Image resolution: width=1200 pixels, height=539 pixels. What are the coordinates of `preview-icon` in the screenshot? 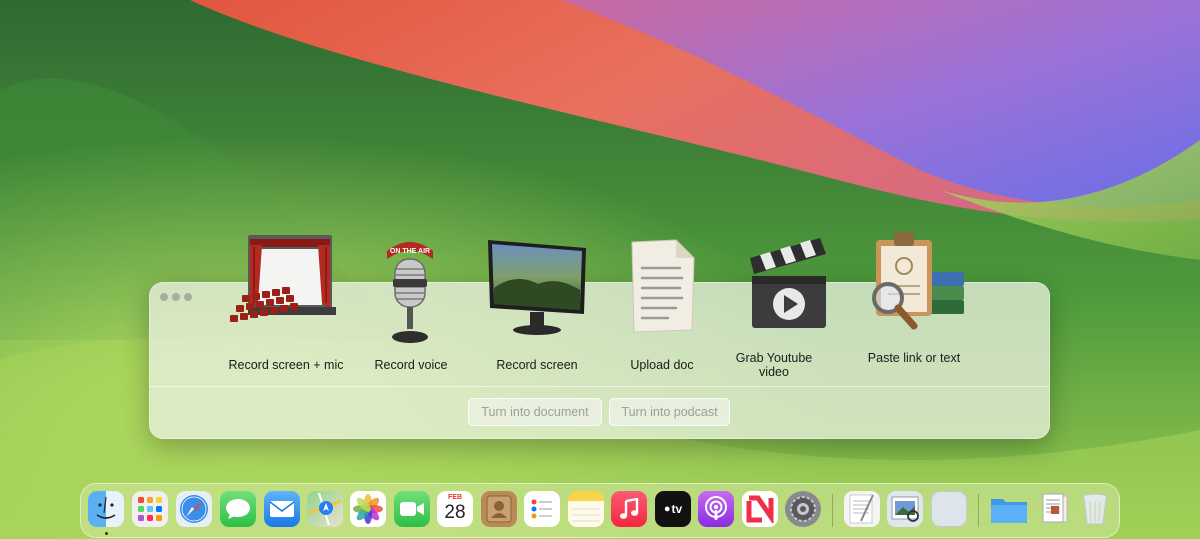 It's located at (905, 509).